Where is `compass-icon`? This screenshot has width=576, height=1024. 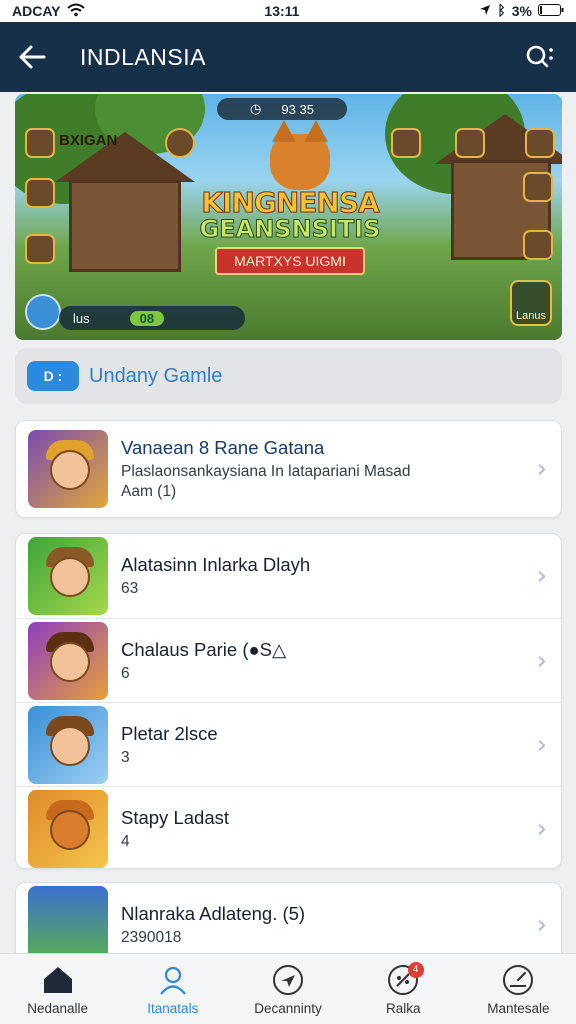 compass-icon is located at coordinates (288, 980).